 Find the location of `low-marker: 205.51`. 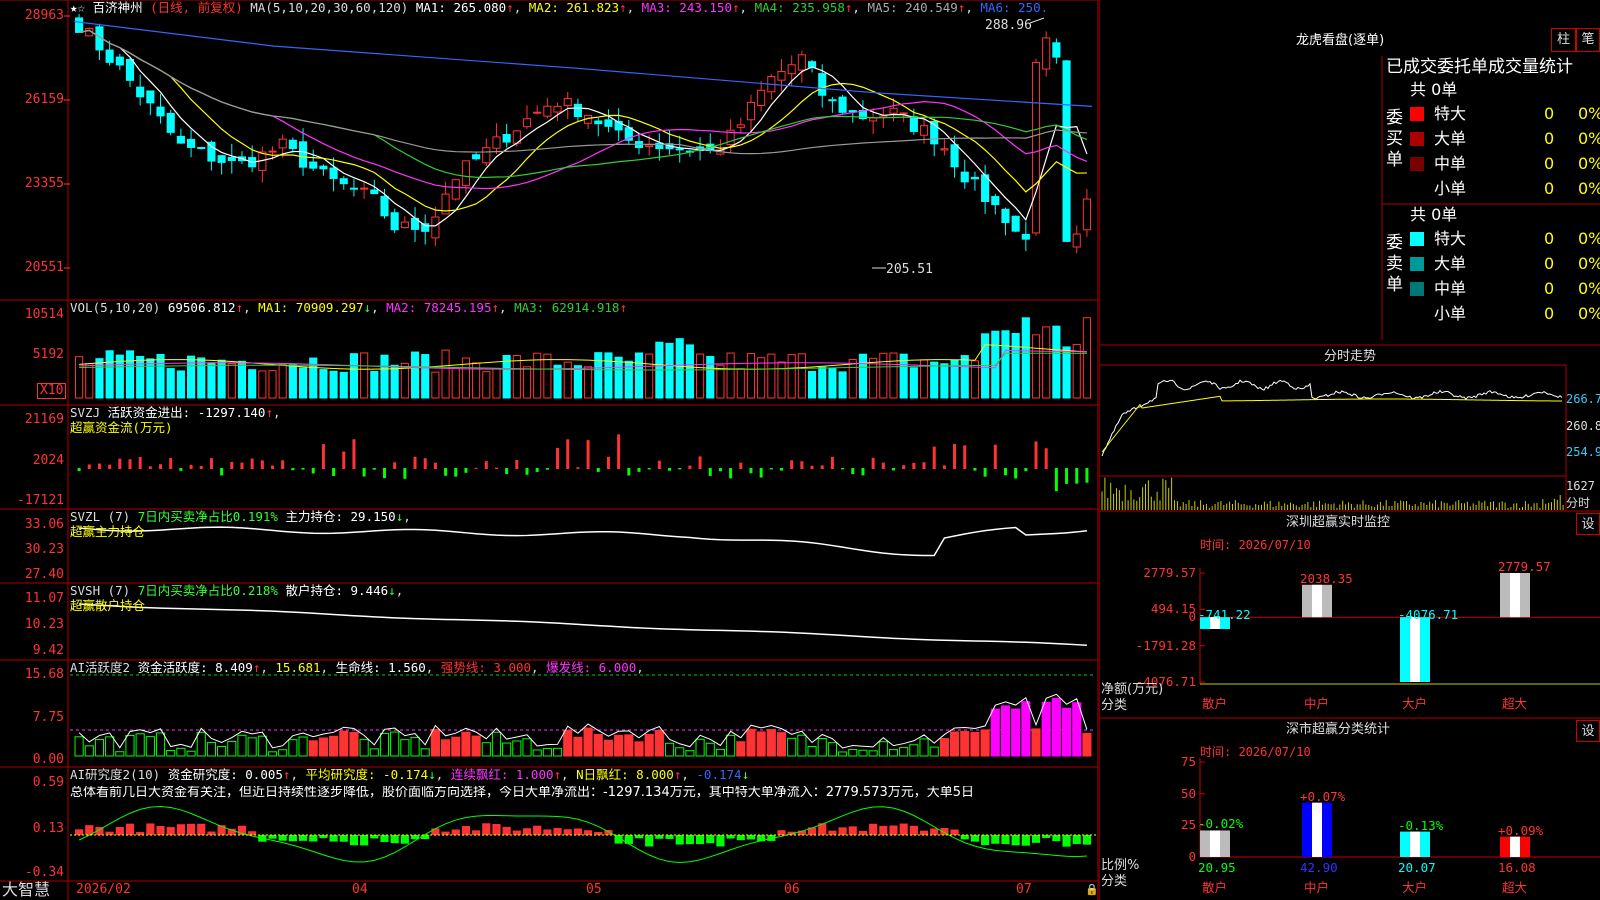

low-marker: 205.51 is located at coordinates (909, 269).